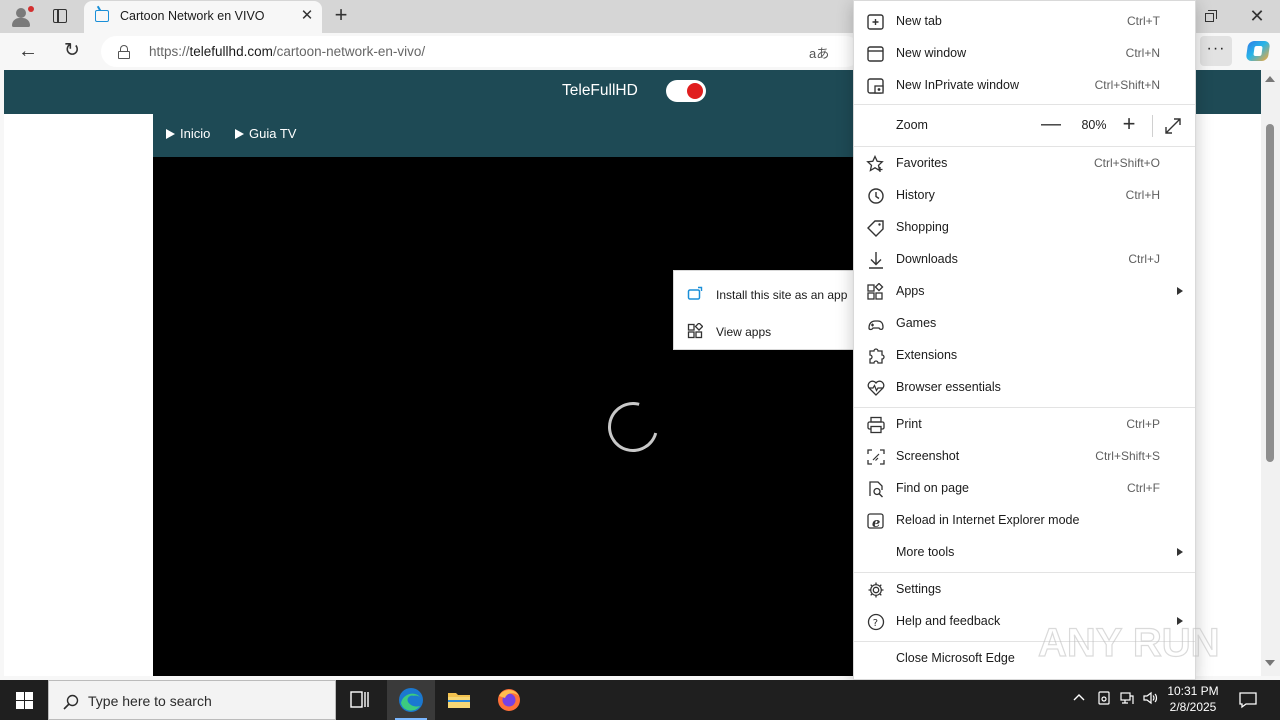  Describe the element at coordinates (1024, 425) in the screenshot. I see `menu-item-print: Print Ctrl+P` at that location.